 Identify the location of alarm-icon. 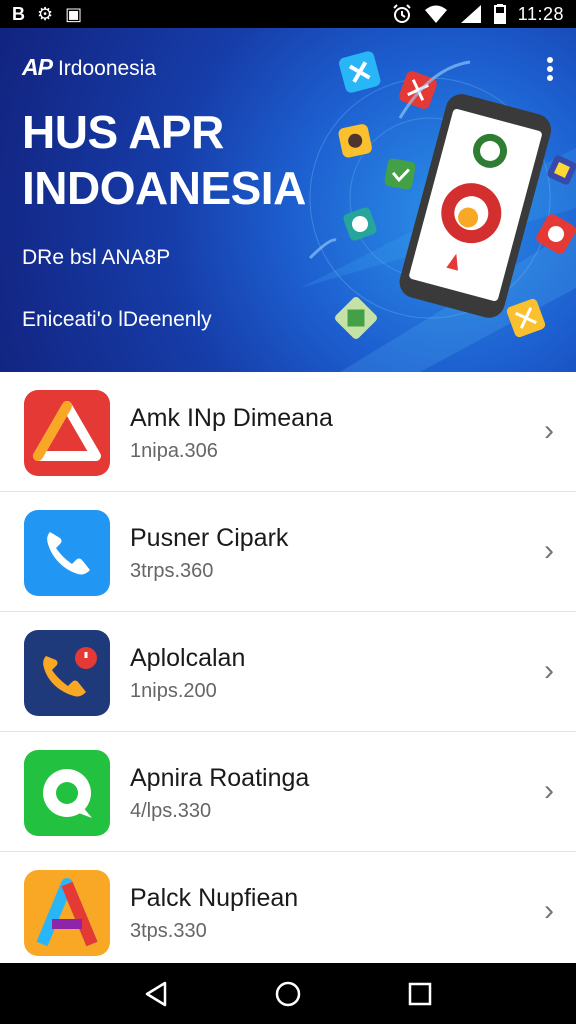
(402, 13).